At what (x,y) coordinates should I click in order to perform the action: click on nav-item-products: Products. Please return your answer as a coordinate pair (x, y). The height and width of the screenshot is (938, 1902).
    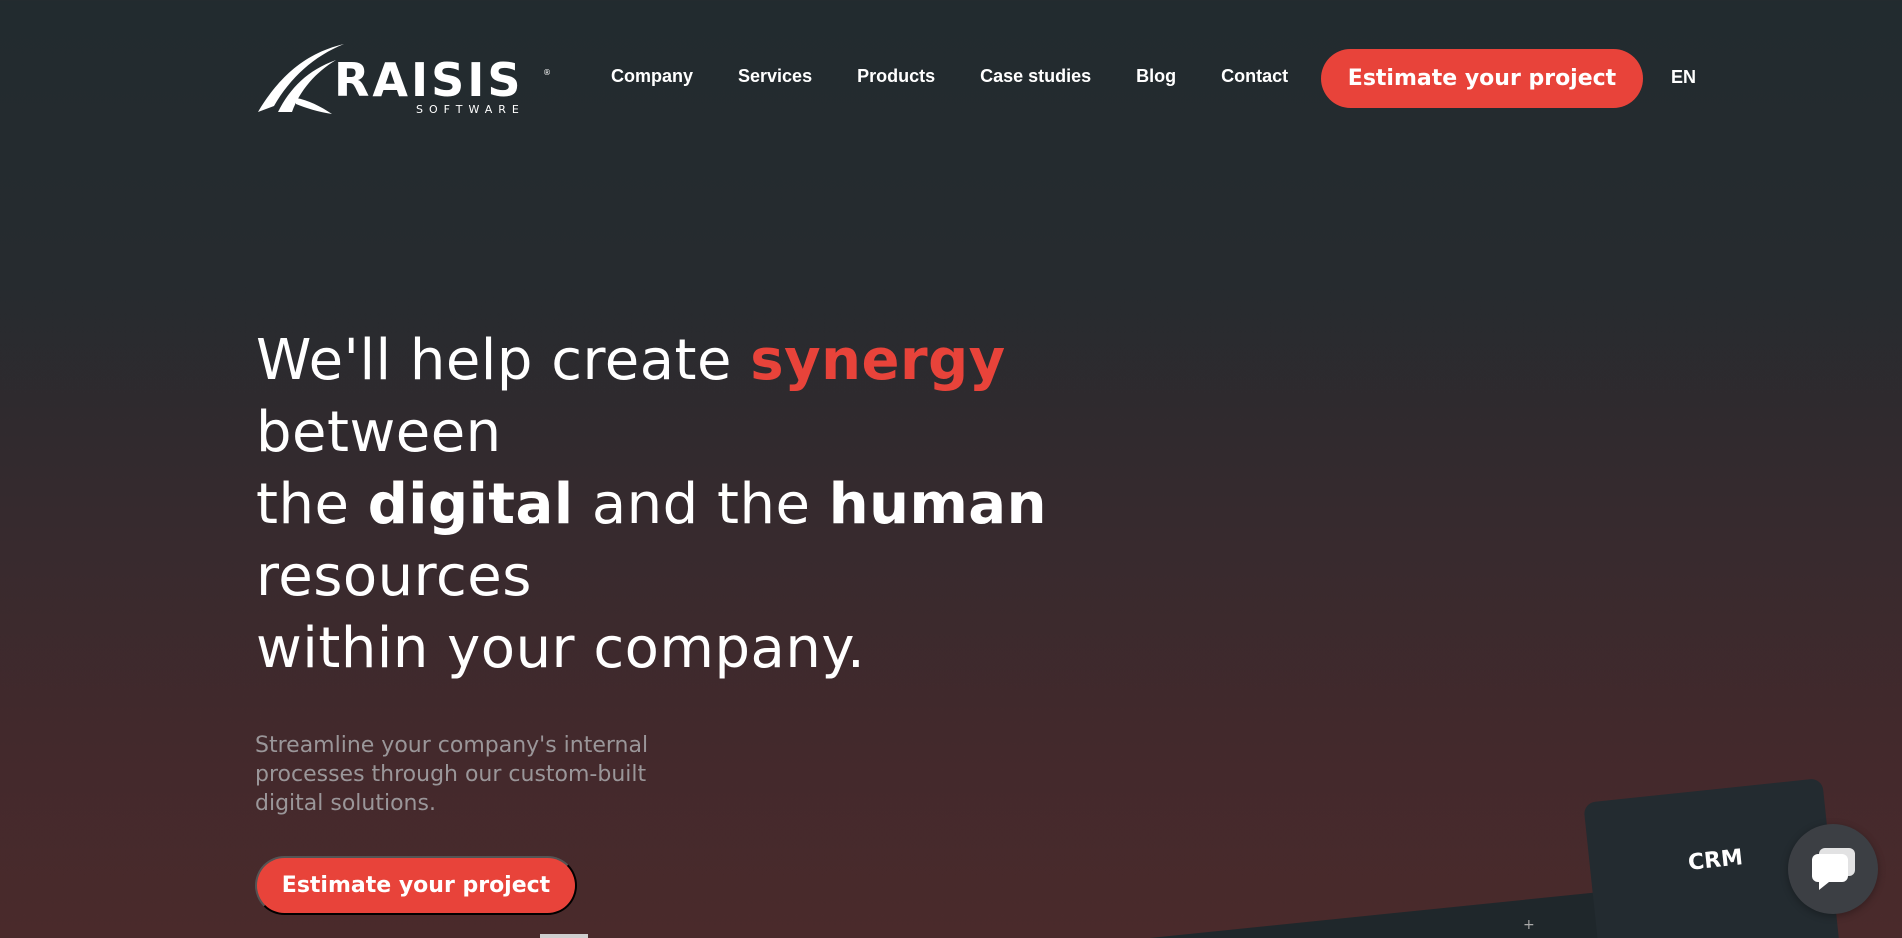
    Looking at the image, I should click on (896, 76).